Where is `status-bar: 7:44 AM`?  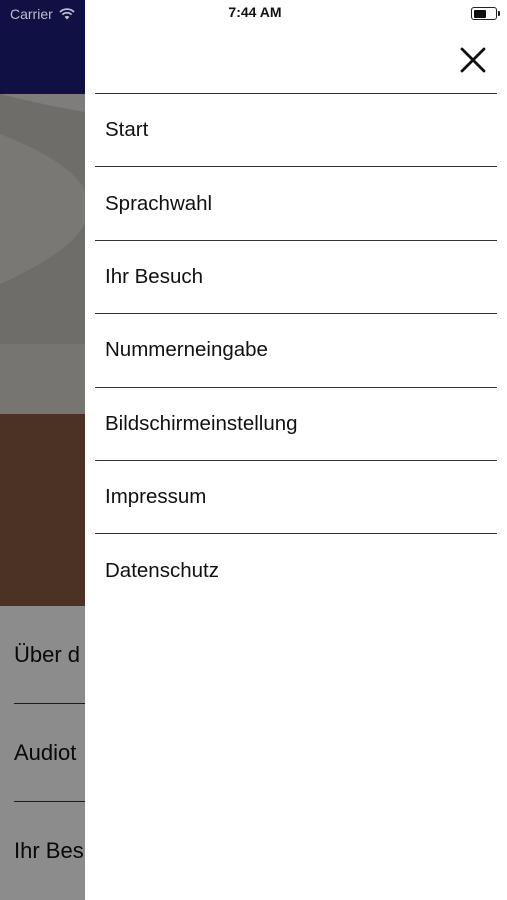
status-bar: 7:44 AM is located at coordinates (296, 14).